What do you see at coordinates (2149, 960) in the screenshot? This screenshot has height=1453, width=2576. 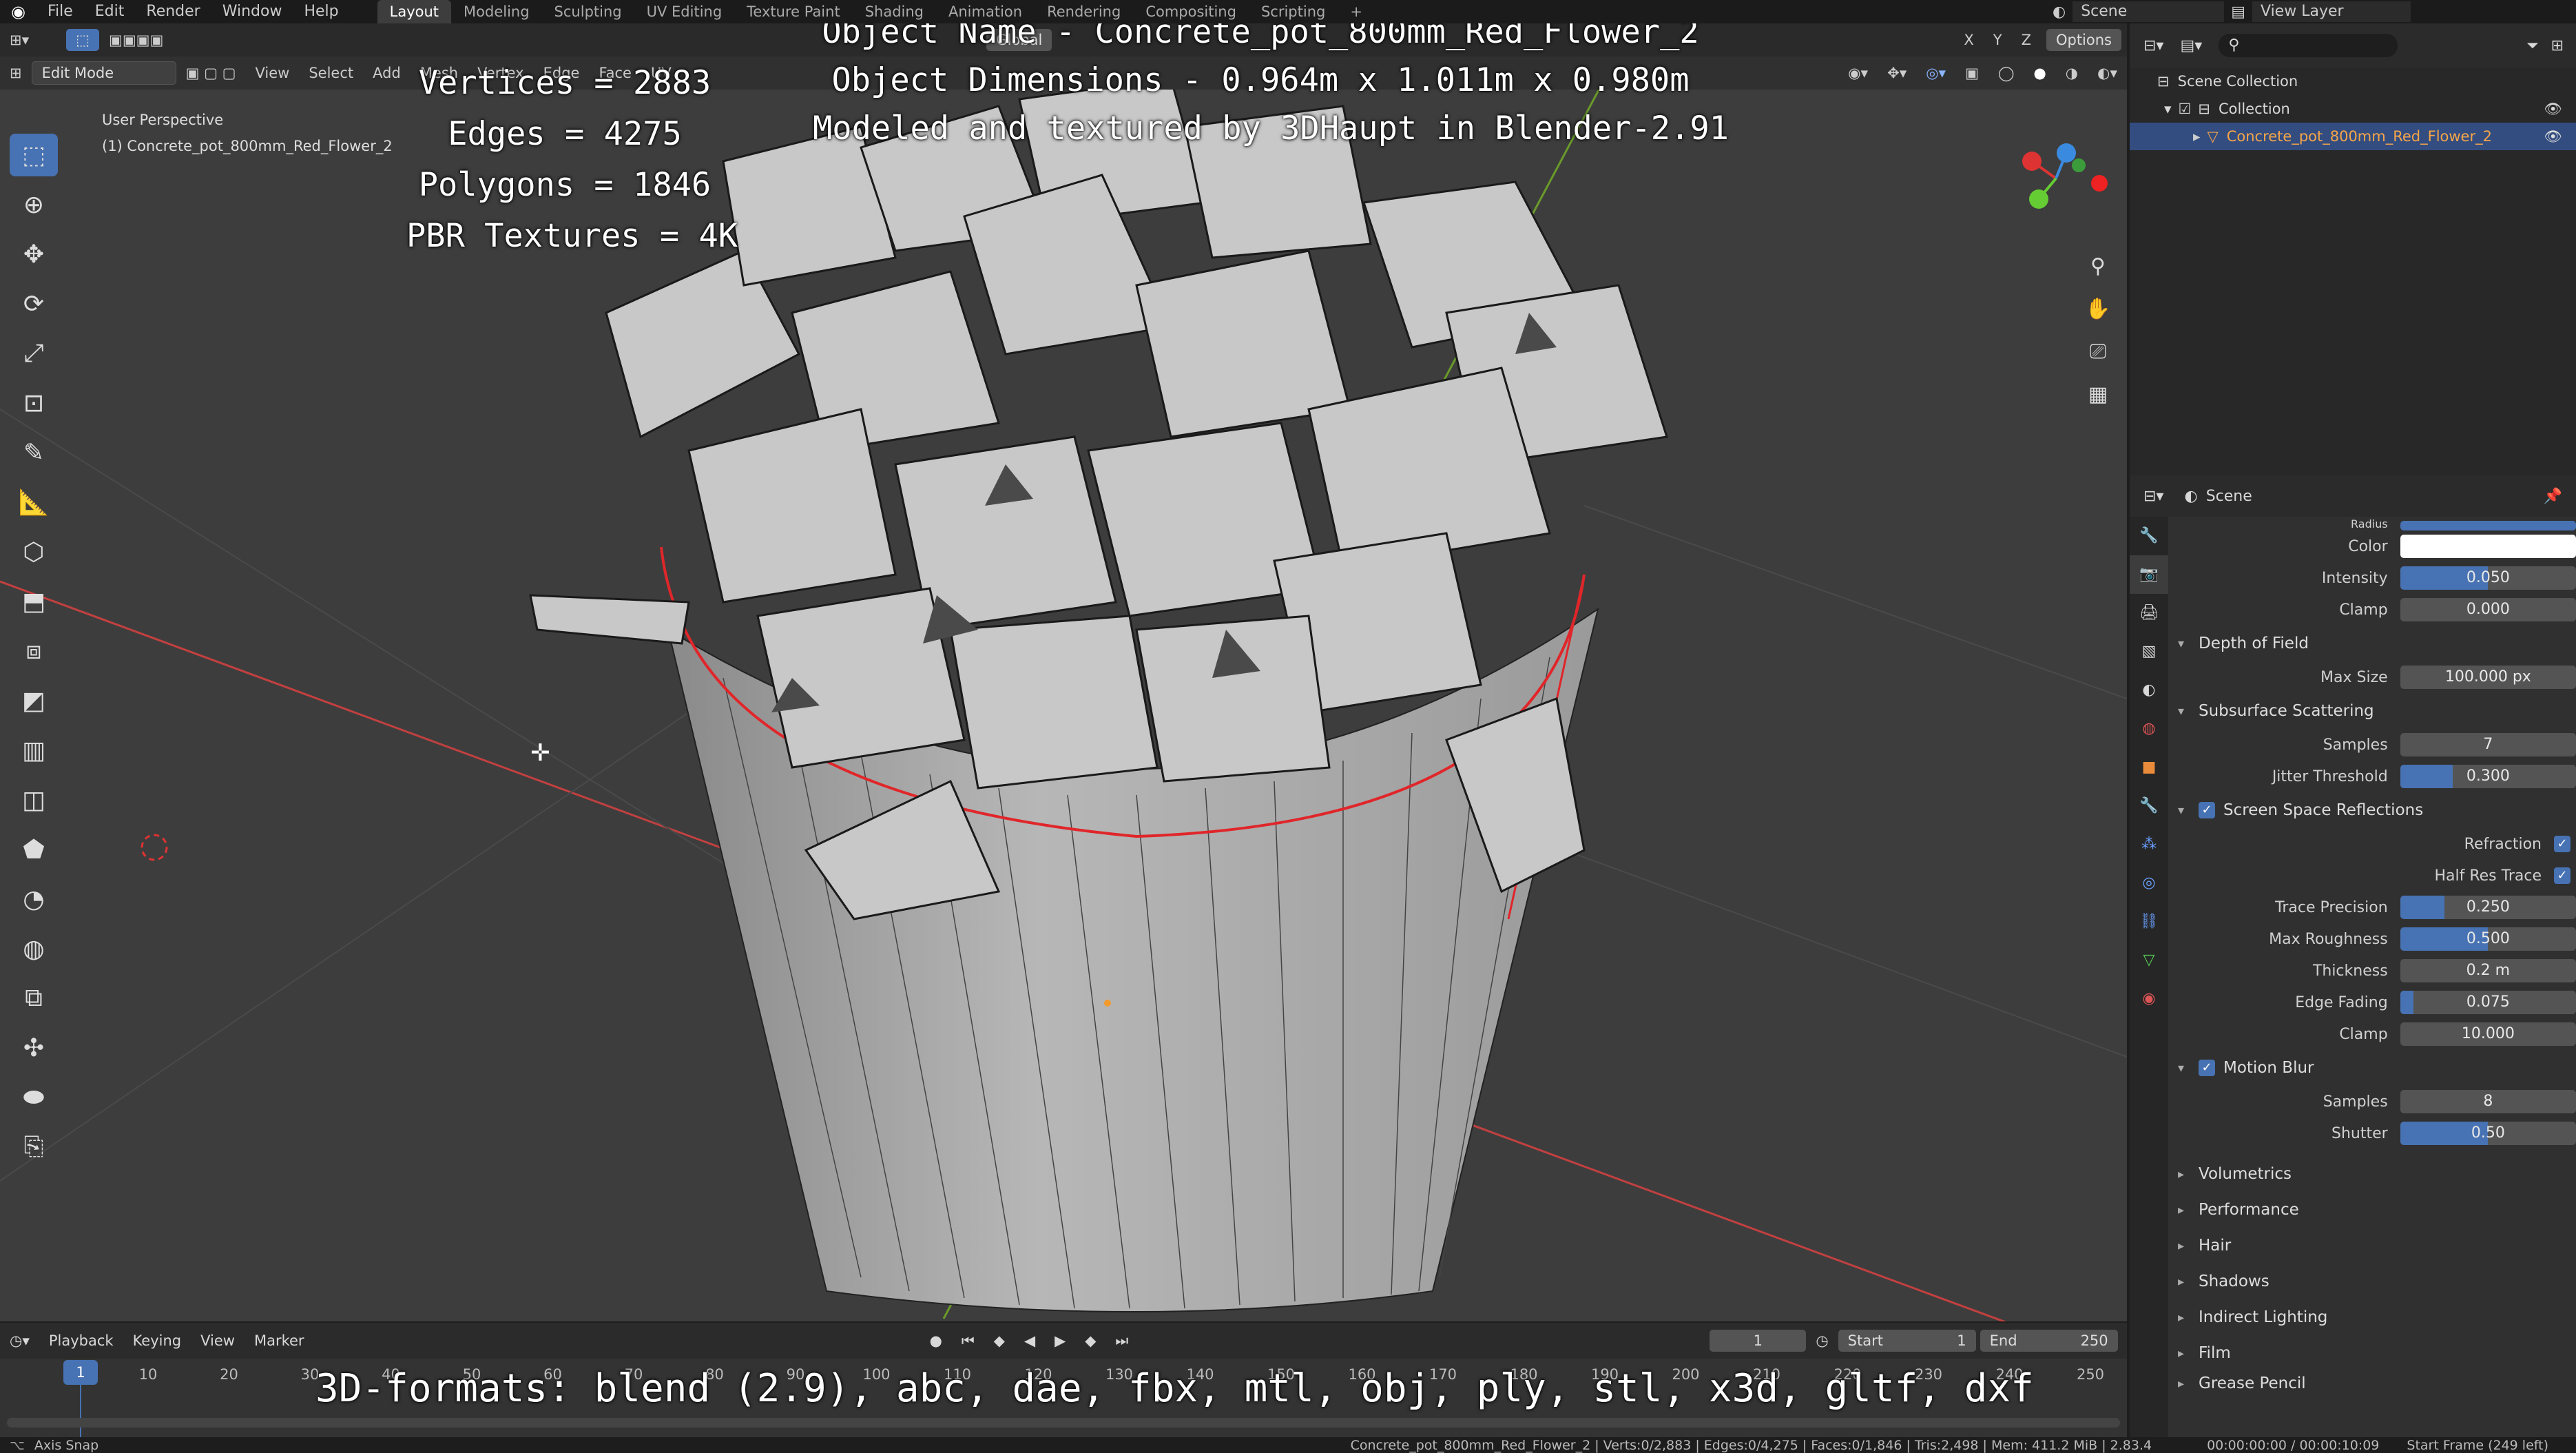 I see `data-tab-icon: ▽` at bounding box center [2149, 960].